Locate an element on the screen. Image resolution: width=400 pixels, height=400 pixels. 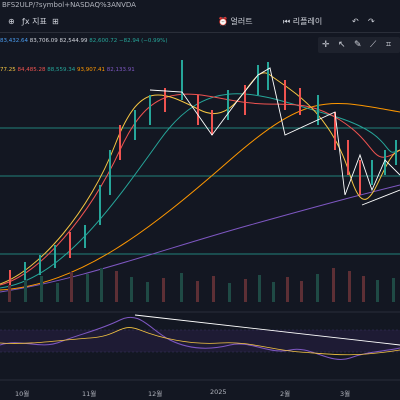
pencil-icon: ✎ is located at coordinates (358, 45).